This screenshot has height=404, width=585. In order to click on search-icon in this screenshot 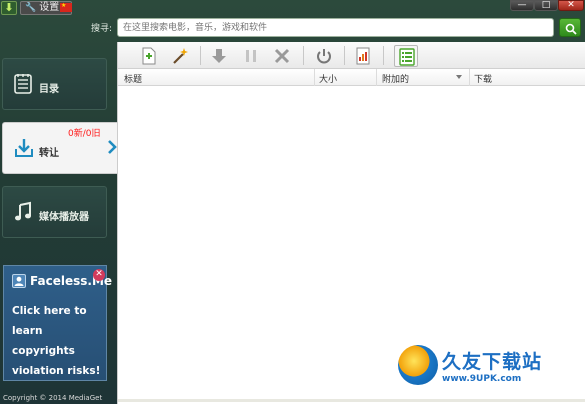, I will do `click(571, 29)`.